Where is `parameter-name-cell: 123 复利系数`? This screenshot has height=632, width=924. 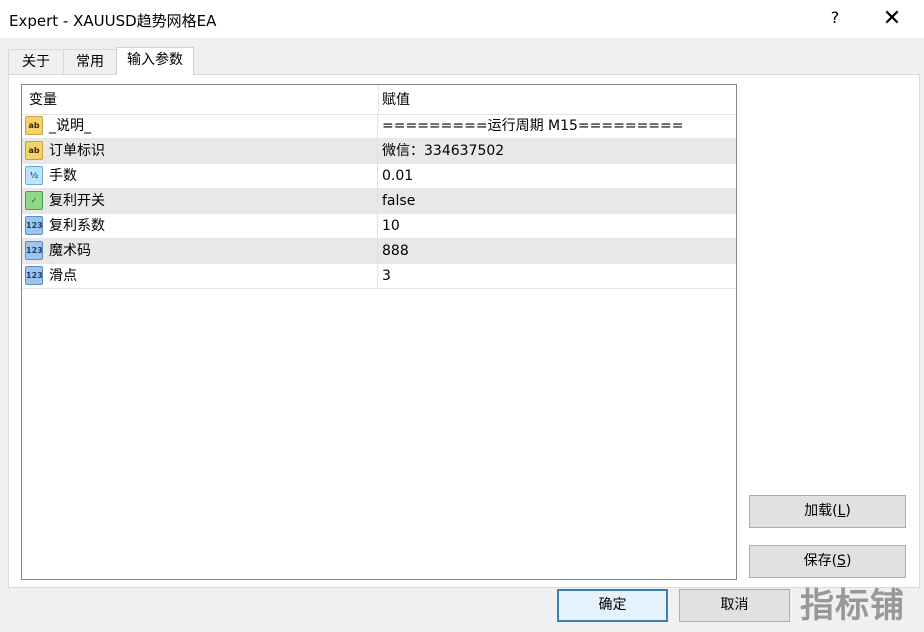
parameter-name-cell: 123 复利系数 is located at coordinates (200, 226).